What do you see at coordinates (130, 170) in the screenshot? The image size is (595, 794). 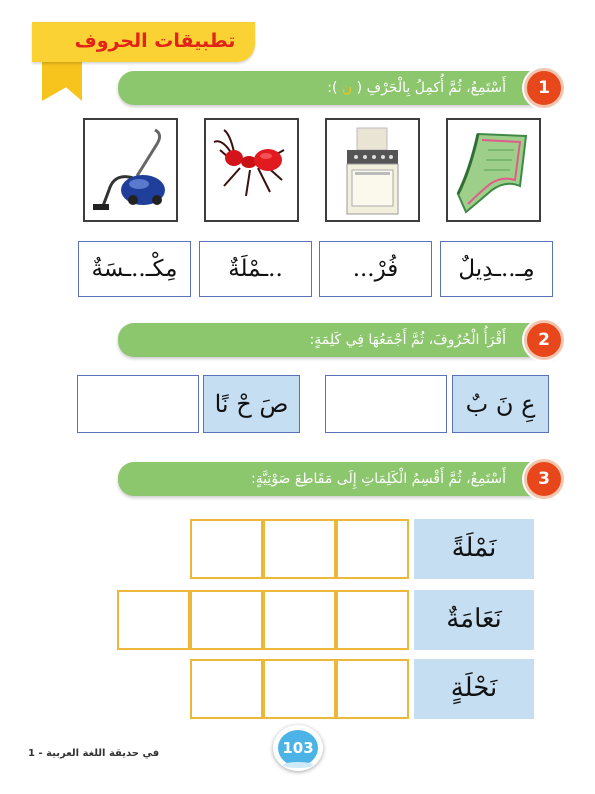 I see `vacuum-cleaner-image` at bounding box center [130, 170].